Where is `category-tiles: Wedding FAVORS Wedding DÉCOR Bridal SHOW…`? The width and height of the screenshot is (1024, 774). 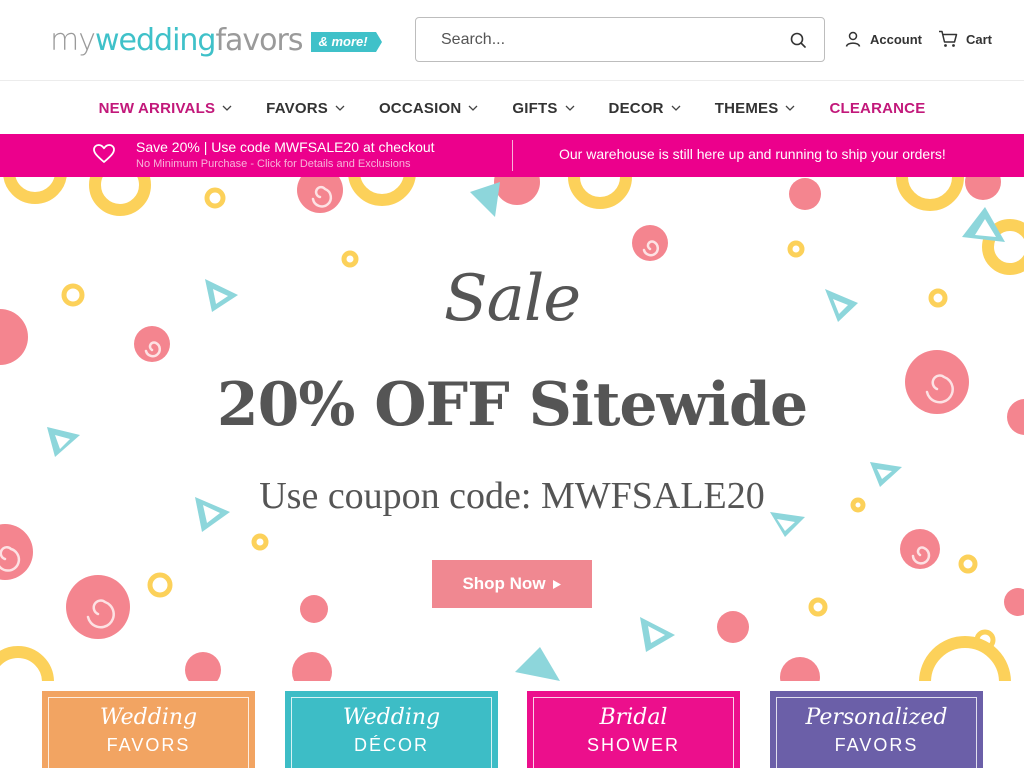 category-tiles: Wedding FAVORS Wedding DÉCOR Bridal SHOW… is located at coordinates (512, 727).